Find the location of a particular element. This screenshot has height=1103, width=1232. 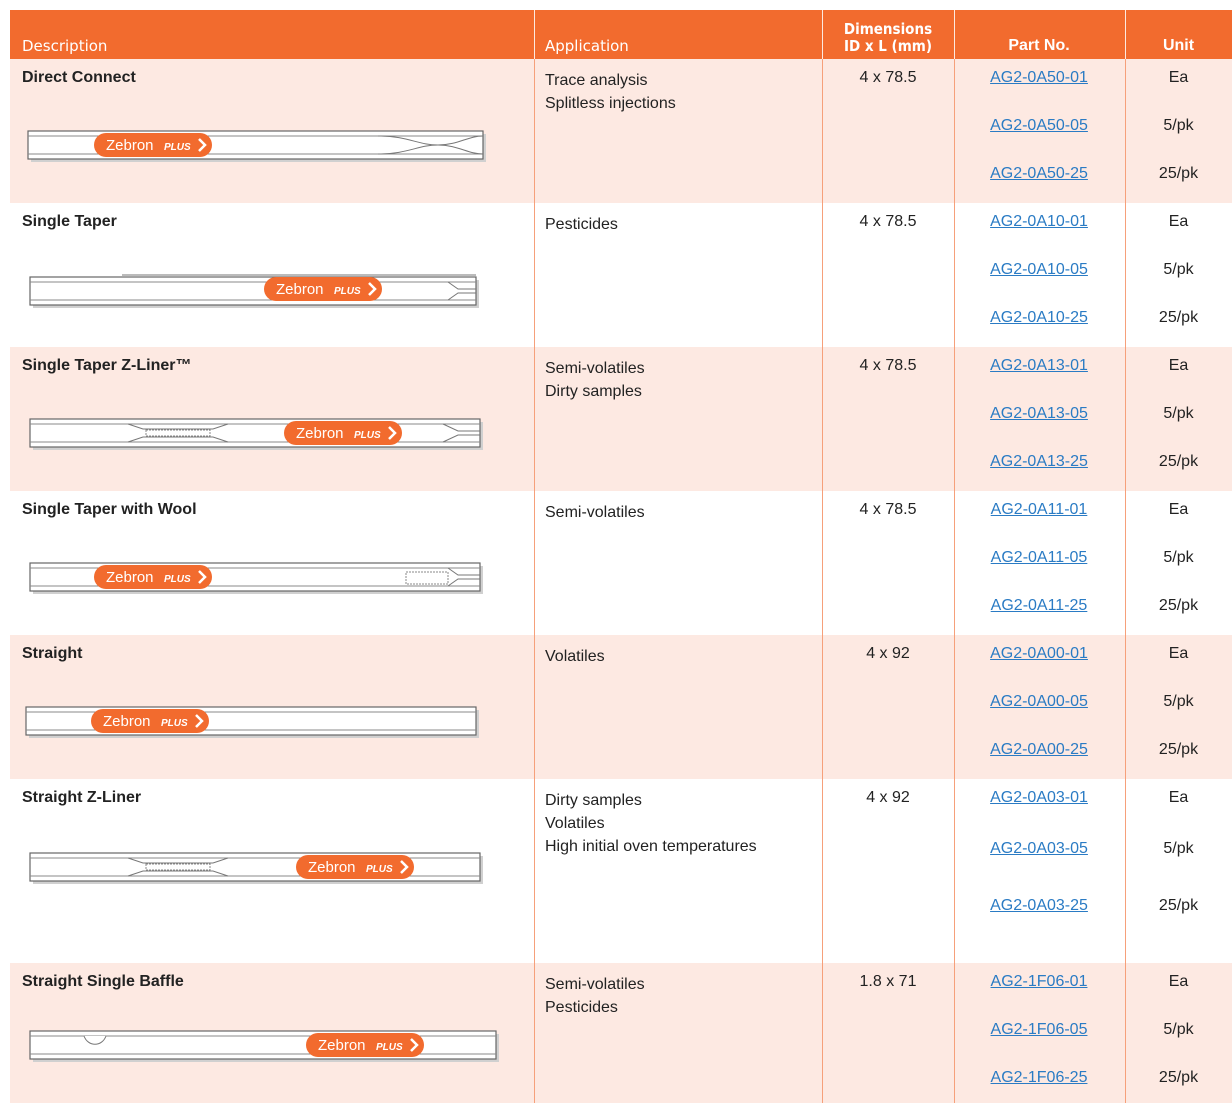

part-number-cell: AG2-1F06-01 is located at coordinates (1039, 982).